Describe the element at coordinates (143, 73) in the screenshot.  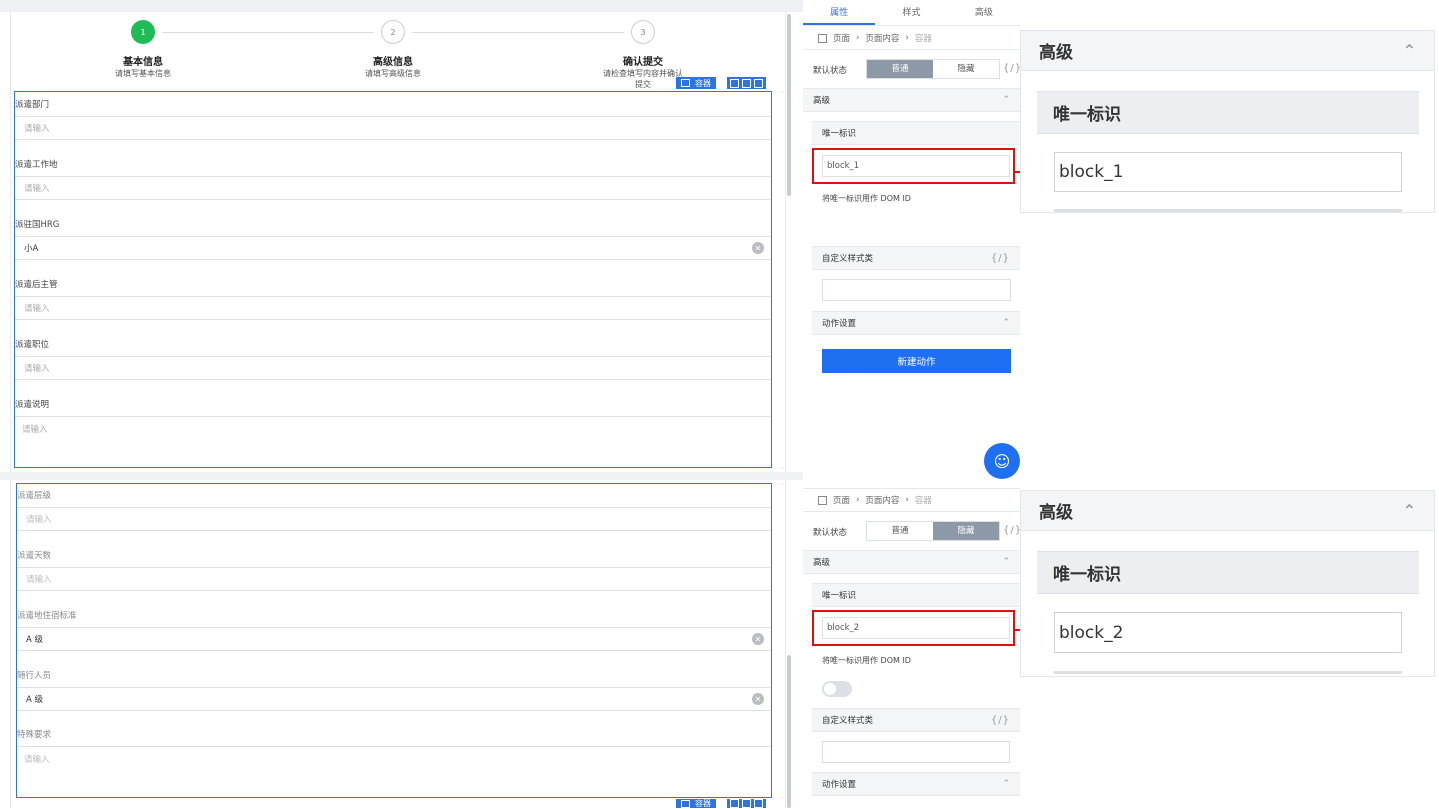
I see `step-1-desc: 请填写基本信息` at that location.